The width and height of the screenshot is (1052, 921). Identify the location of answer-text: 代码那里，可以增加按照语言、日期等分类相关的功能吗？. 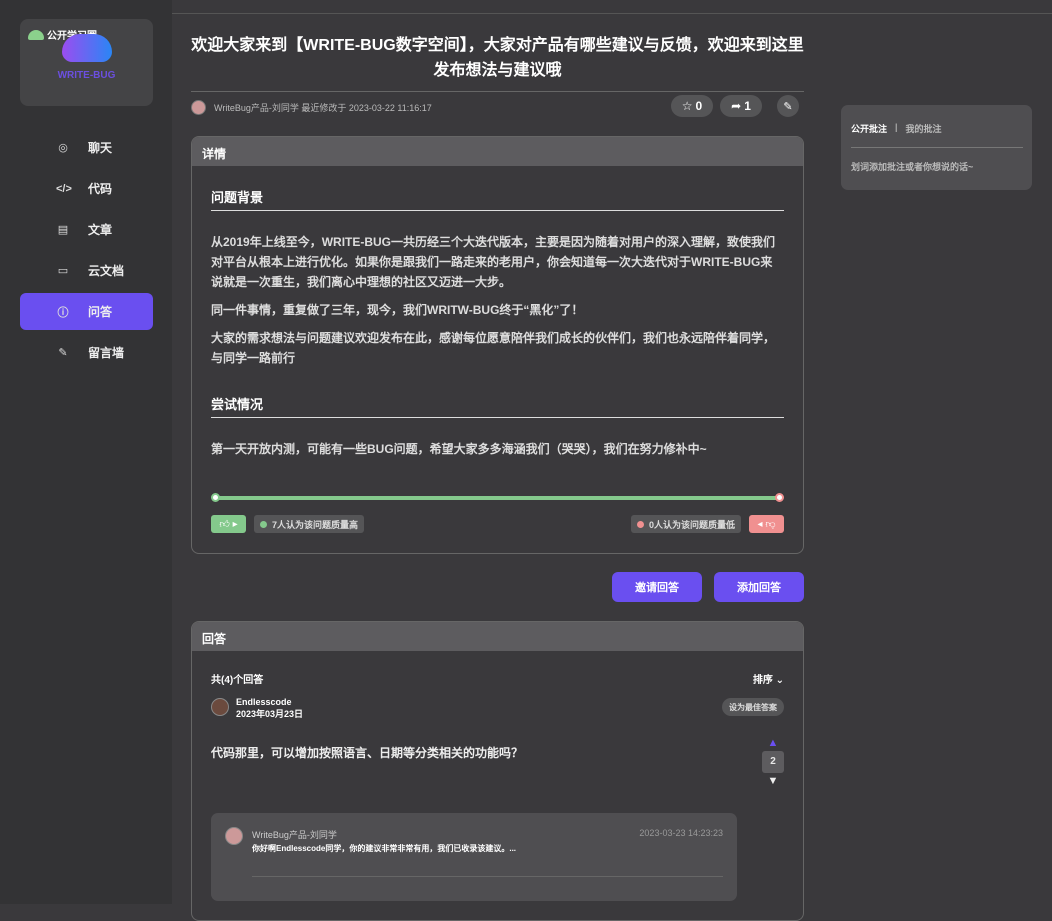
(367, 753).